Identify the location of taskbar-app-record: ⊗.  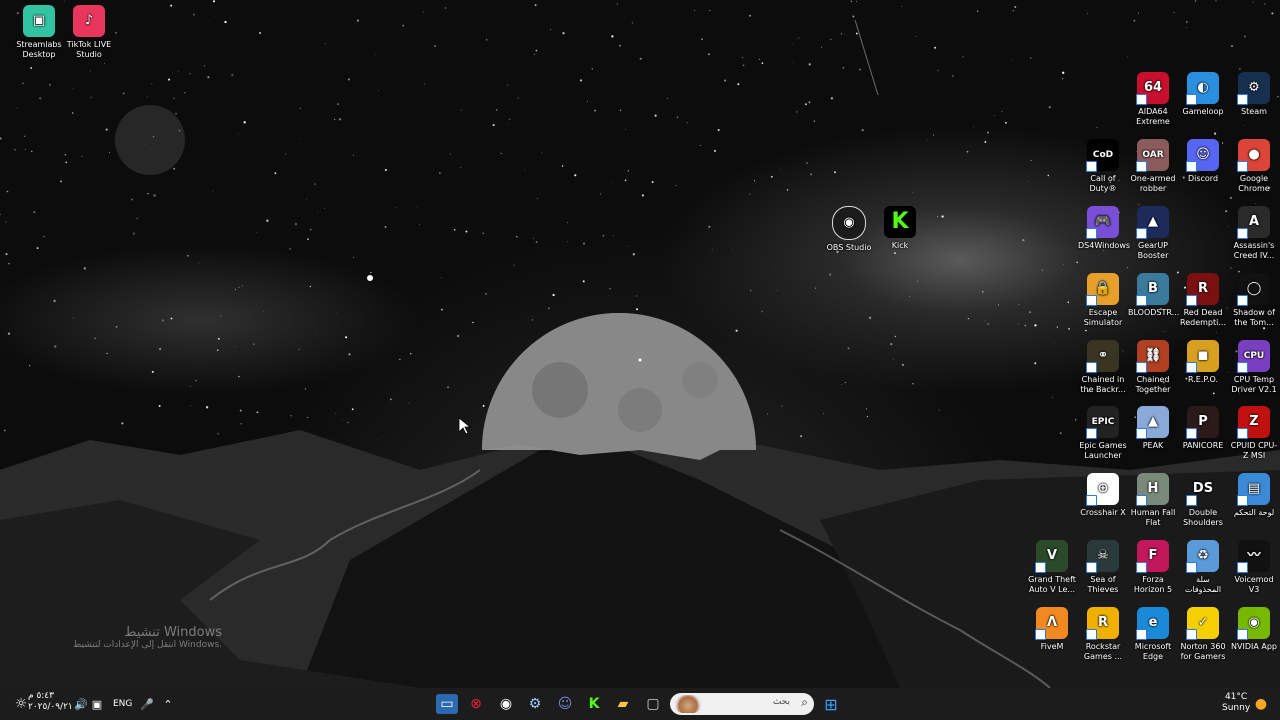
(476, 704).